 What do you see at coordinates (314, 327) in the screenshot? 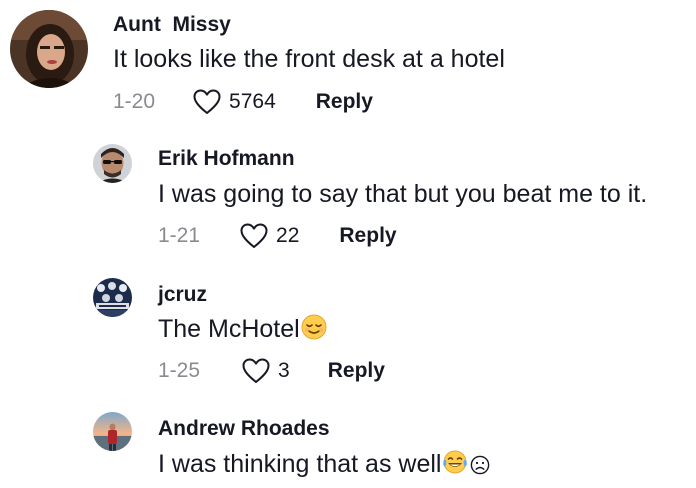
I see `relieved-face-emoji-icon` at bounding box center [314, 327].